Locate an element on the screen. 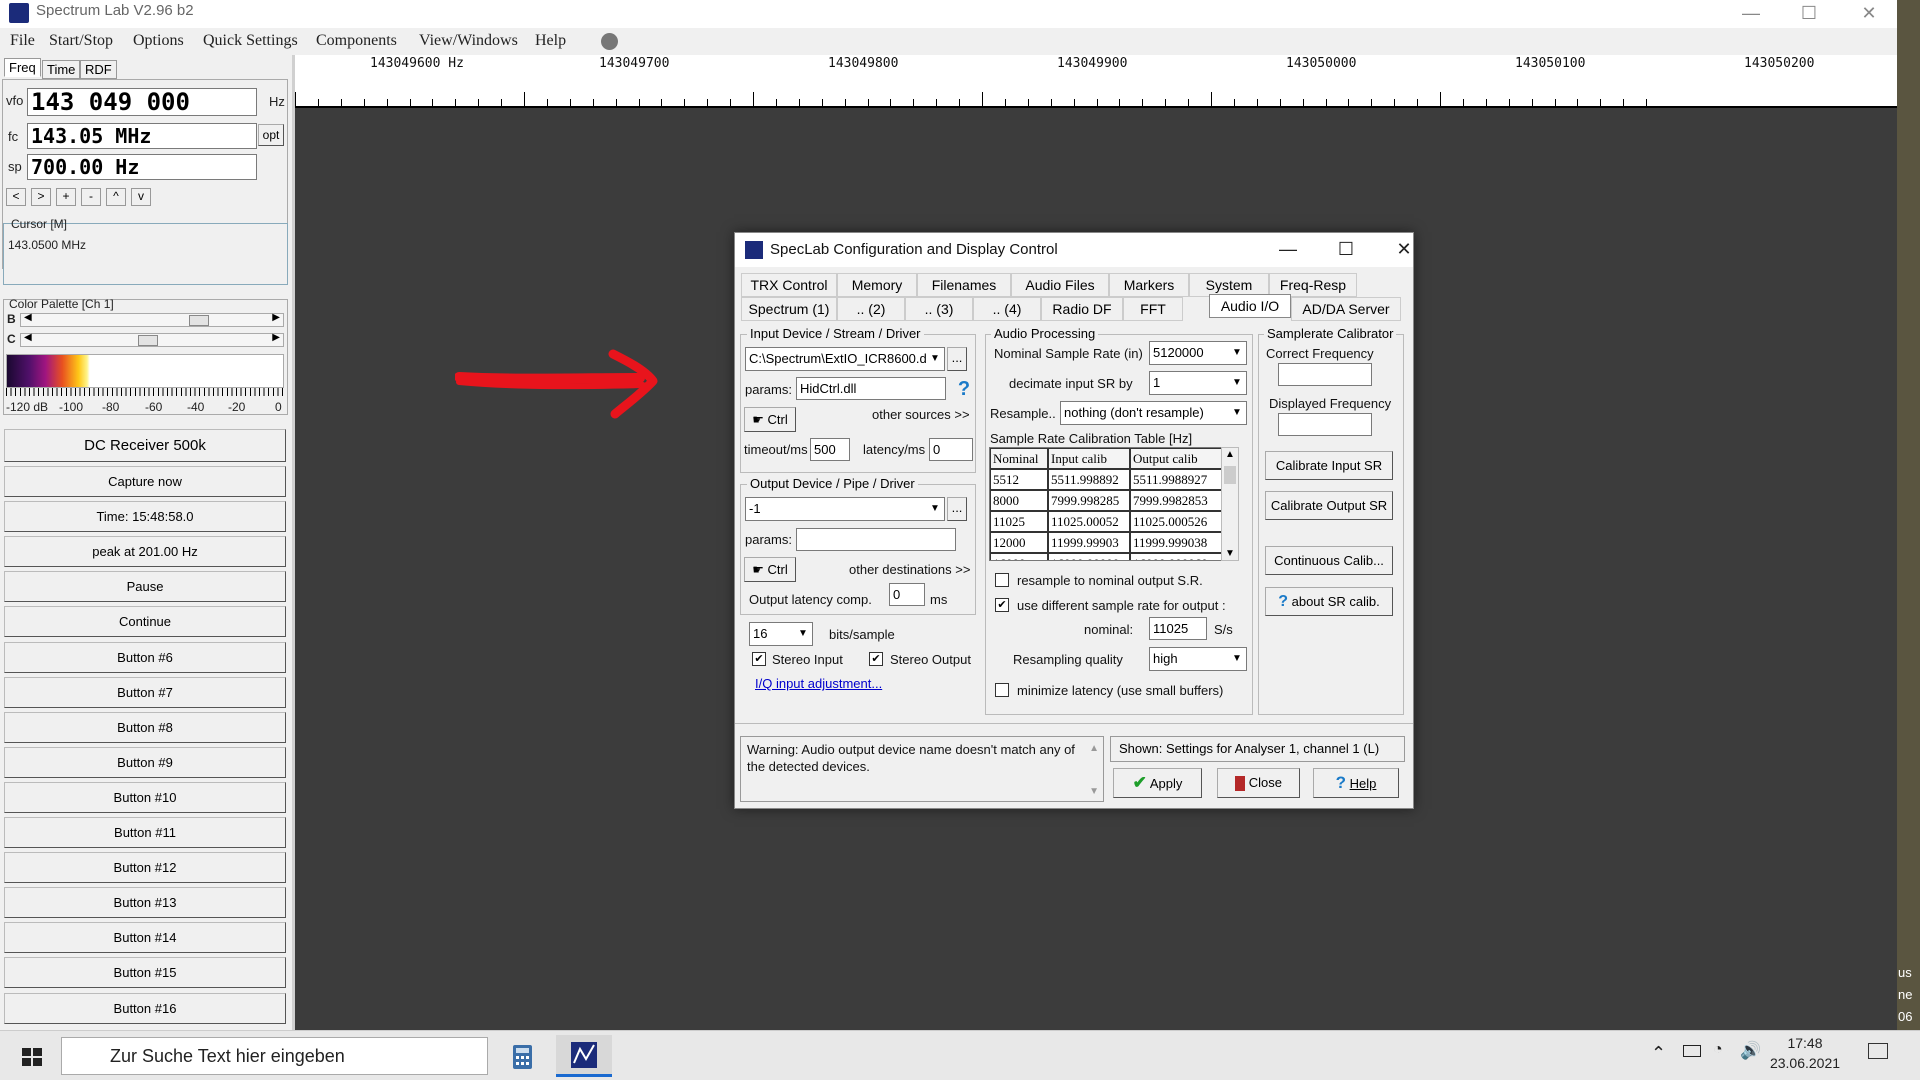  other-sources-button: other sources >> is located at coordinates (921, 414).